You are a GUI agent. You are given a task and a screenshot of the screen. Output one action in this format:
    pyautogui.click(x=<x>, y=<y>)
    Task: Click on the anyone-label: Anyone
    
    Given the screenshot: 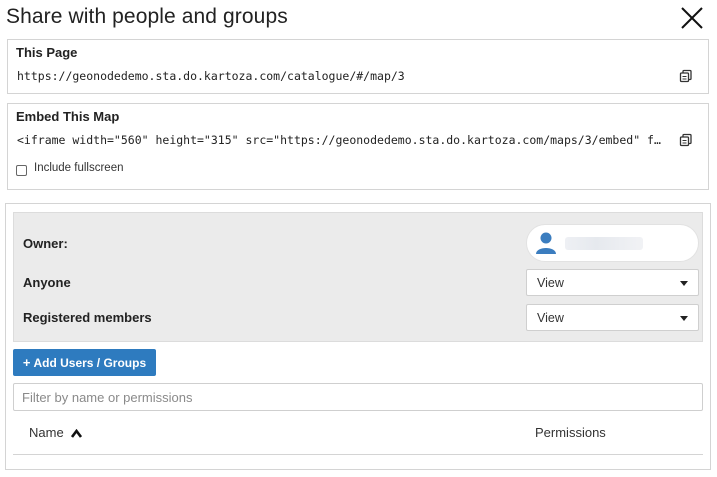 What is the action you would take?
    pyautogui.click(x=47, y=282)
    